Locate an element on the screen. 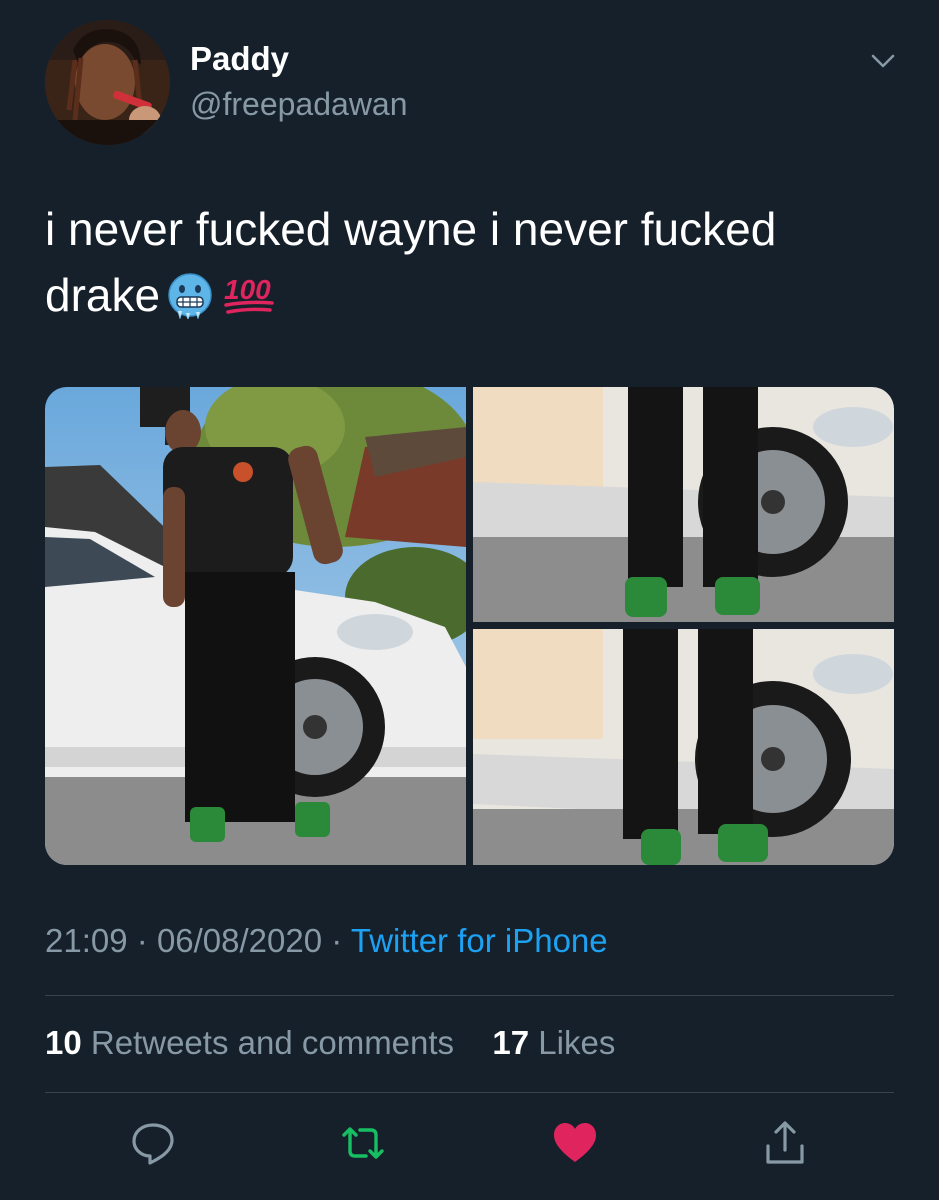  tweet-text-line-2: drake 100 is located at coordinates (470, 295).